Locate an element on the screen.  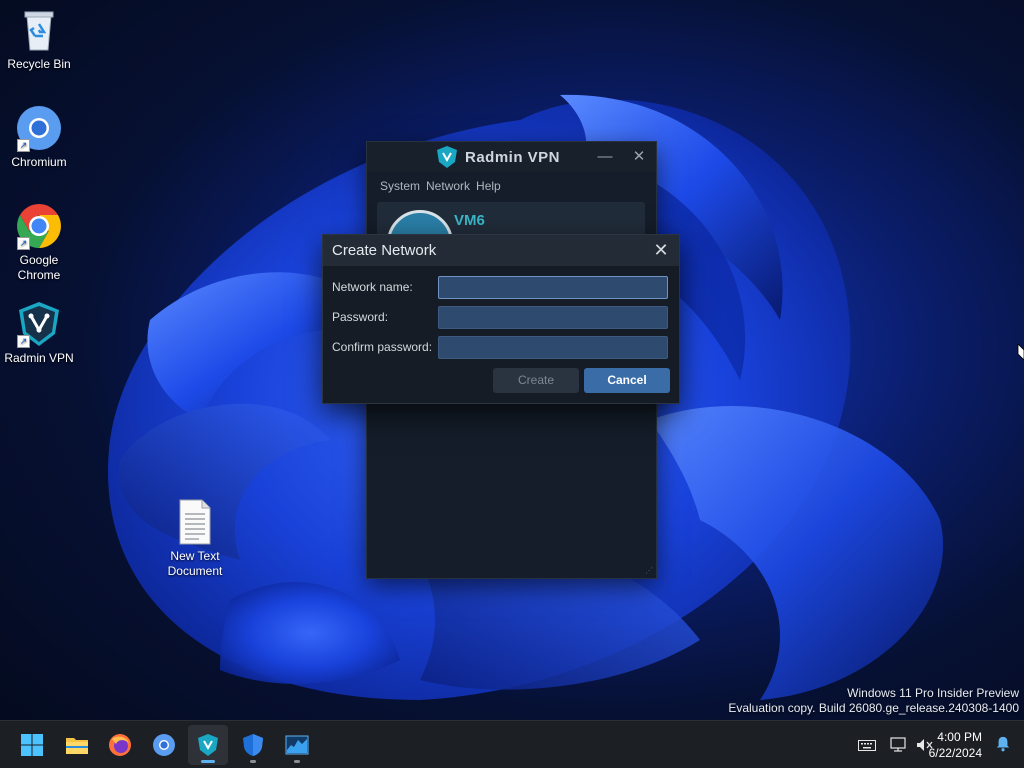
network-icon is located at coordinates (899, 745).